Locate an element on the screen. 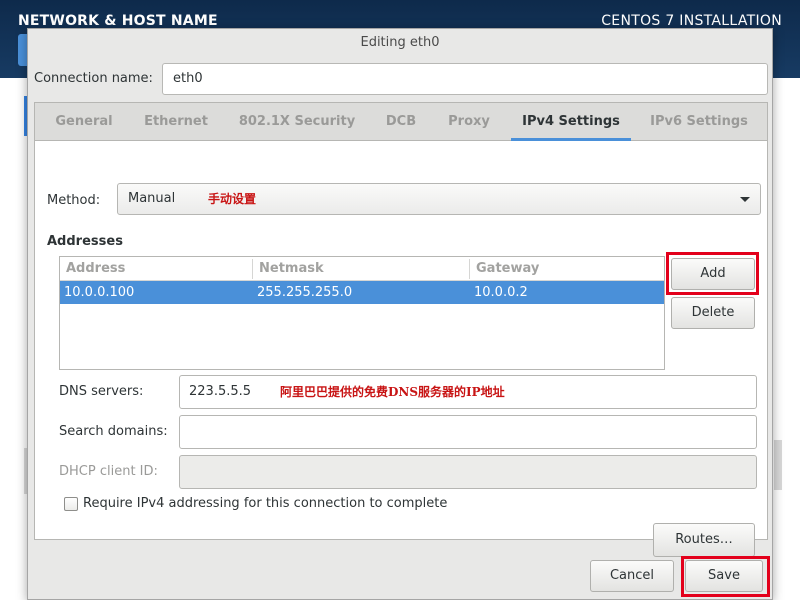 Image resolution: width=800 pixels, height=600 pixels. cancel-button: Cancel is located at coordinates (632, 576).